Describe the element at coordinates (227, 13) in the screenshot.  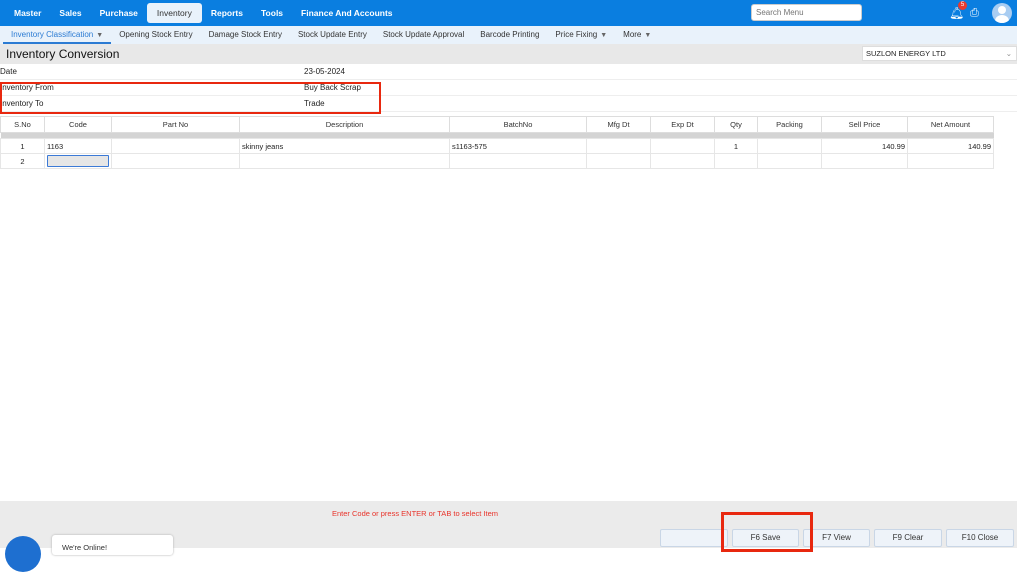
I see `nav-reports: Reports` at that location.